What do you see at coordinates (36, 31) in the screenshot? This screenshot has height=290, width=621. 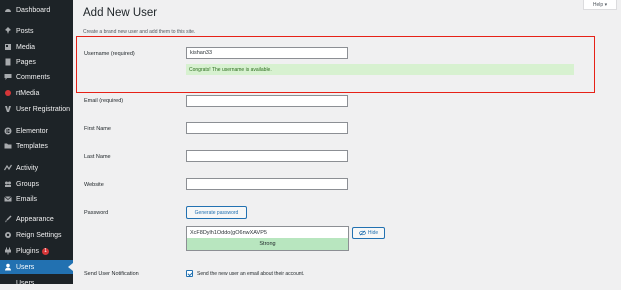 I see `sidebar-item-posts: Posts` at bounding box center [36, 31].